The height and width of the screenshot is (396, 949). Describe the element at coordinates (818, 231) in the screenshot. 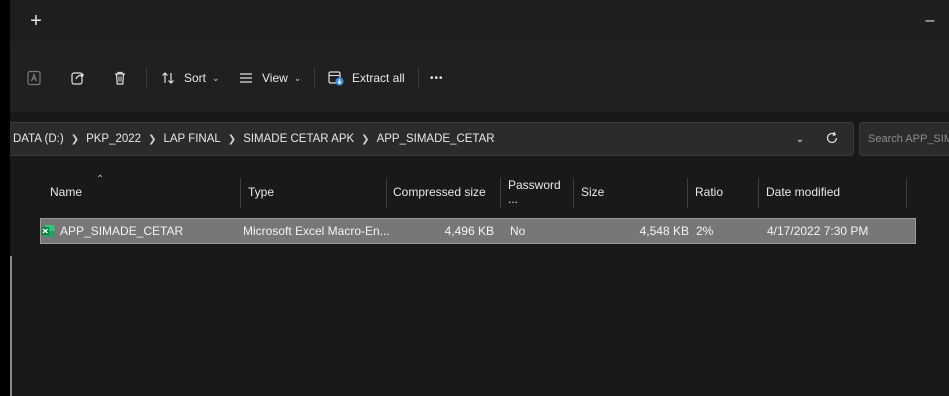

I see `file-date-modified-cell: 4/17/2022 7:30 PM` at that location.